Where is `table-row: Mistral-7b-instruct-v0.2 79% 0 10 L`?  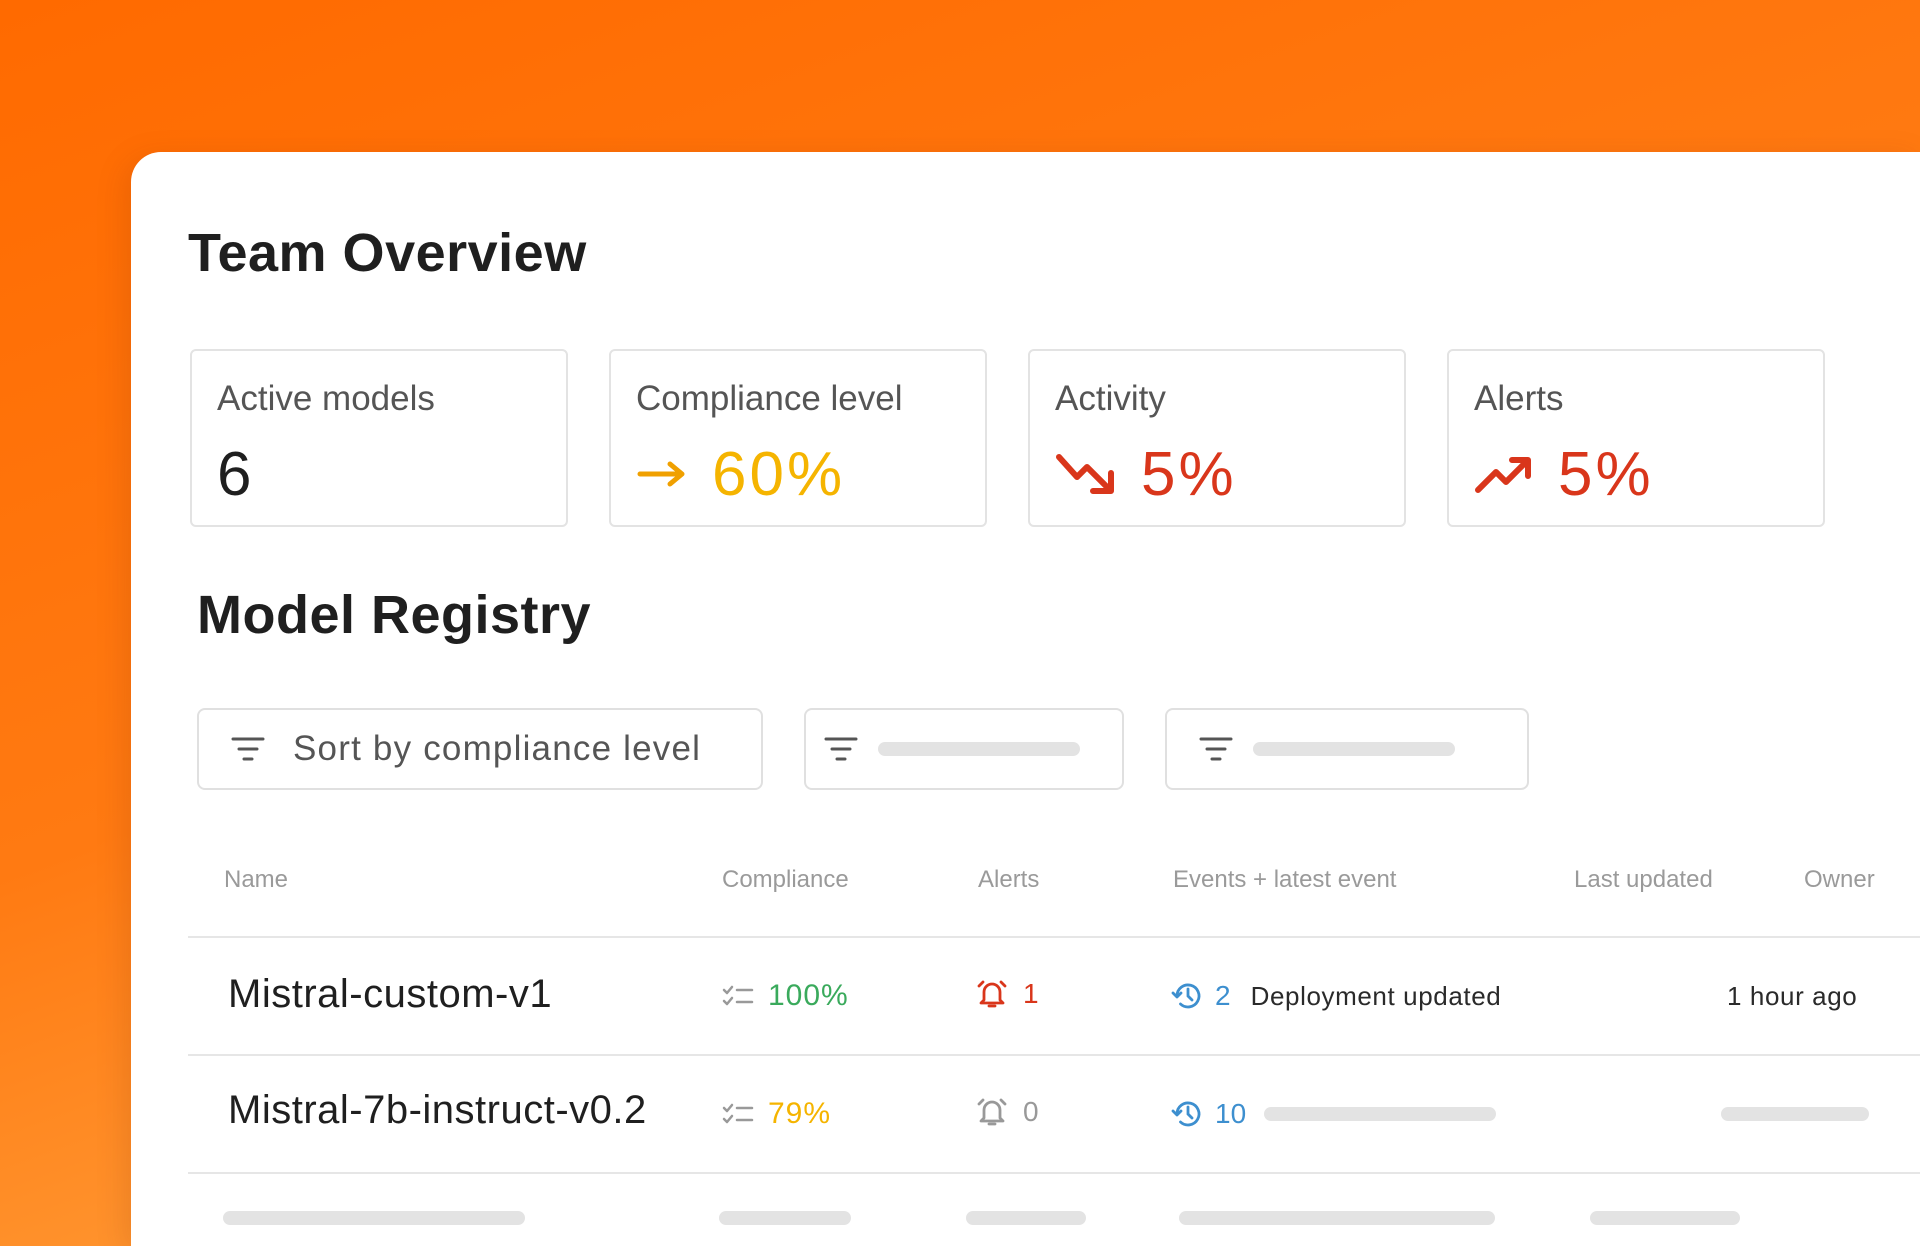
table-row: Mistral-7b-instruct-v0.2 79% 0 10 L is located at coordinates (1025, 1114).